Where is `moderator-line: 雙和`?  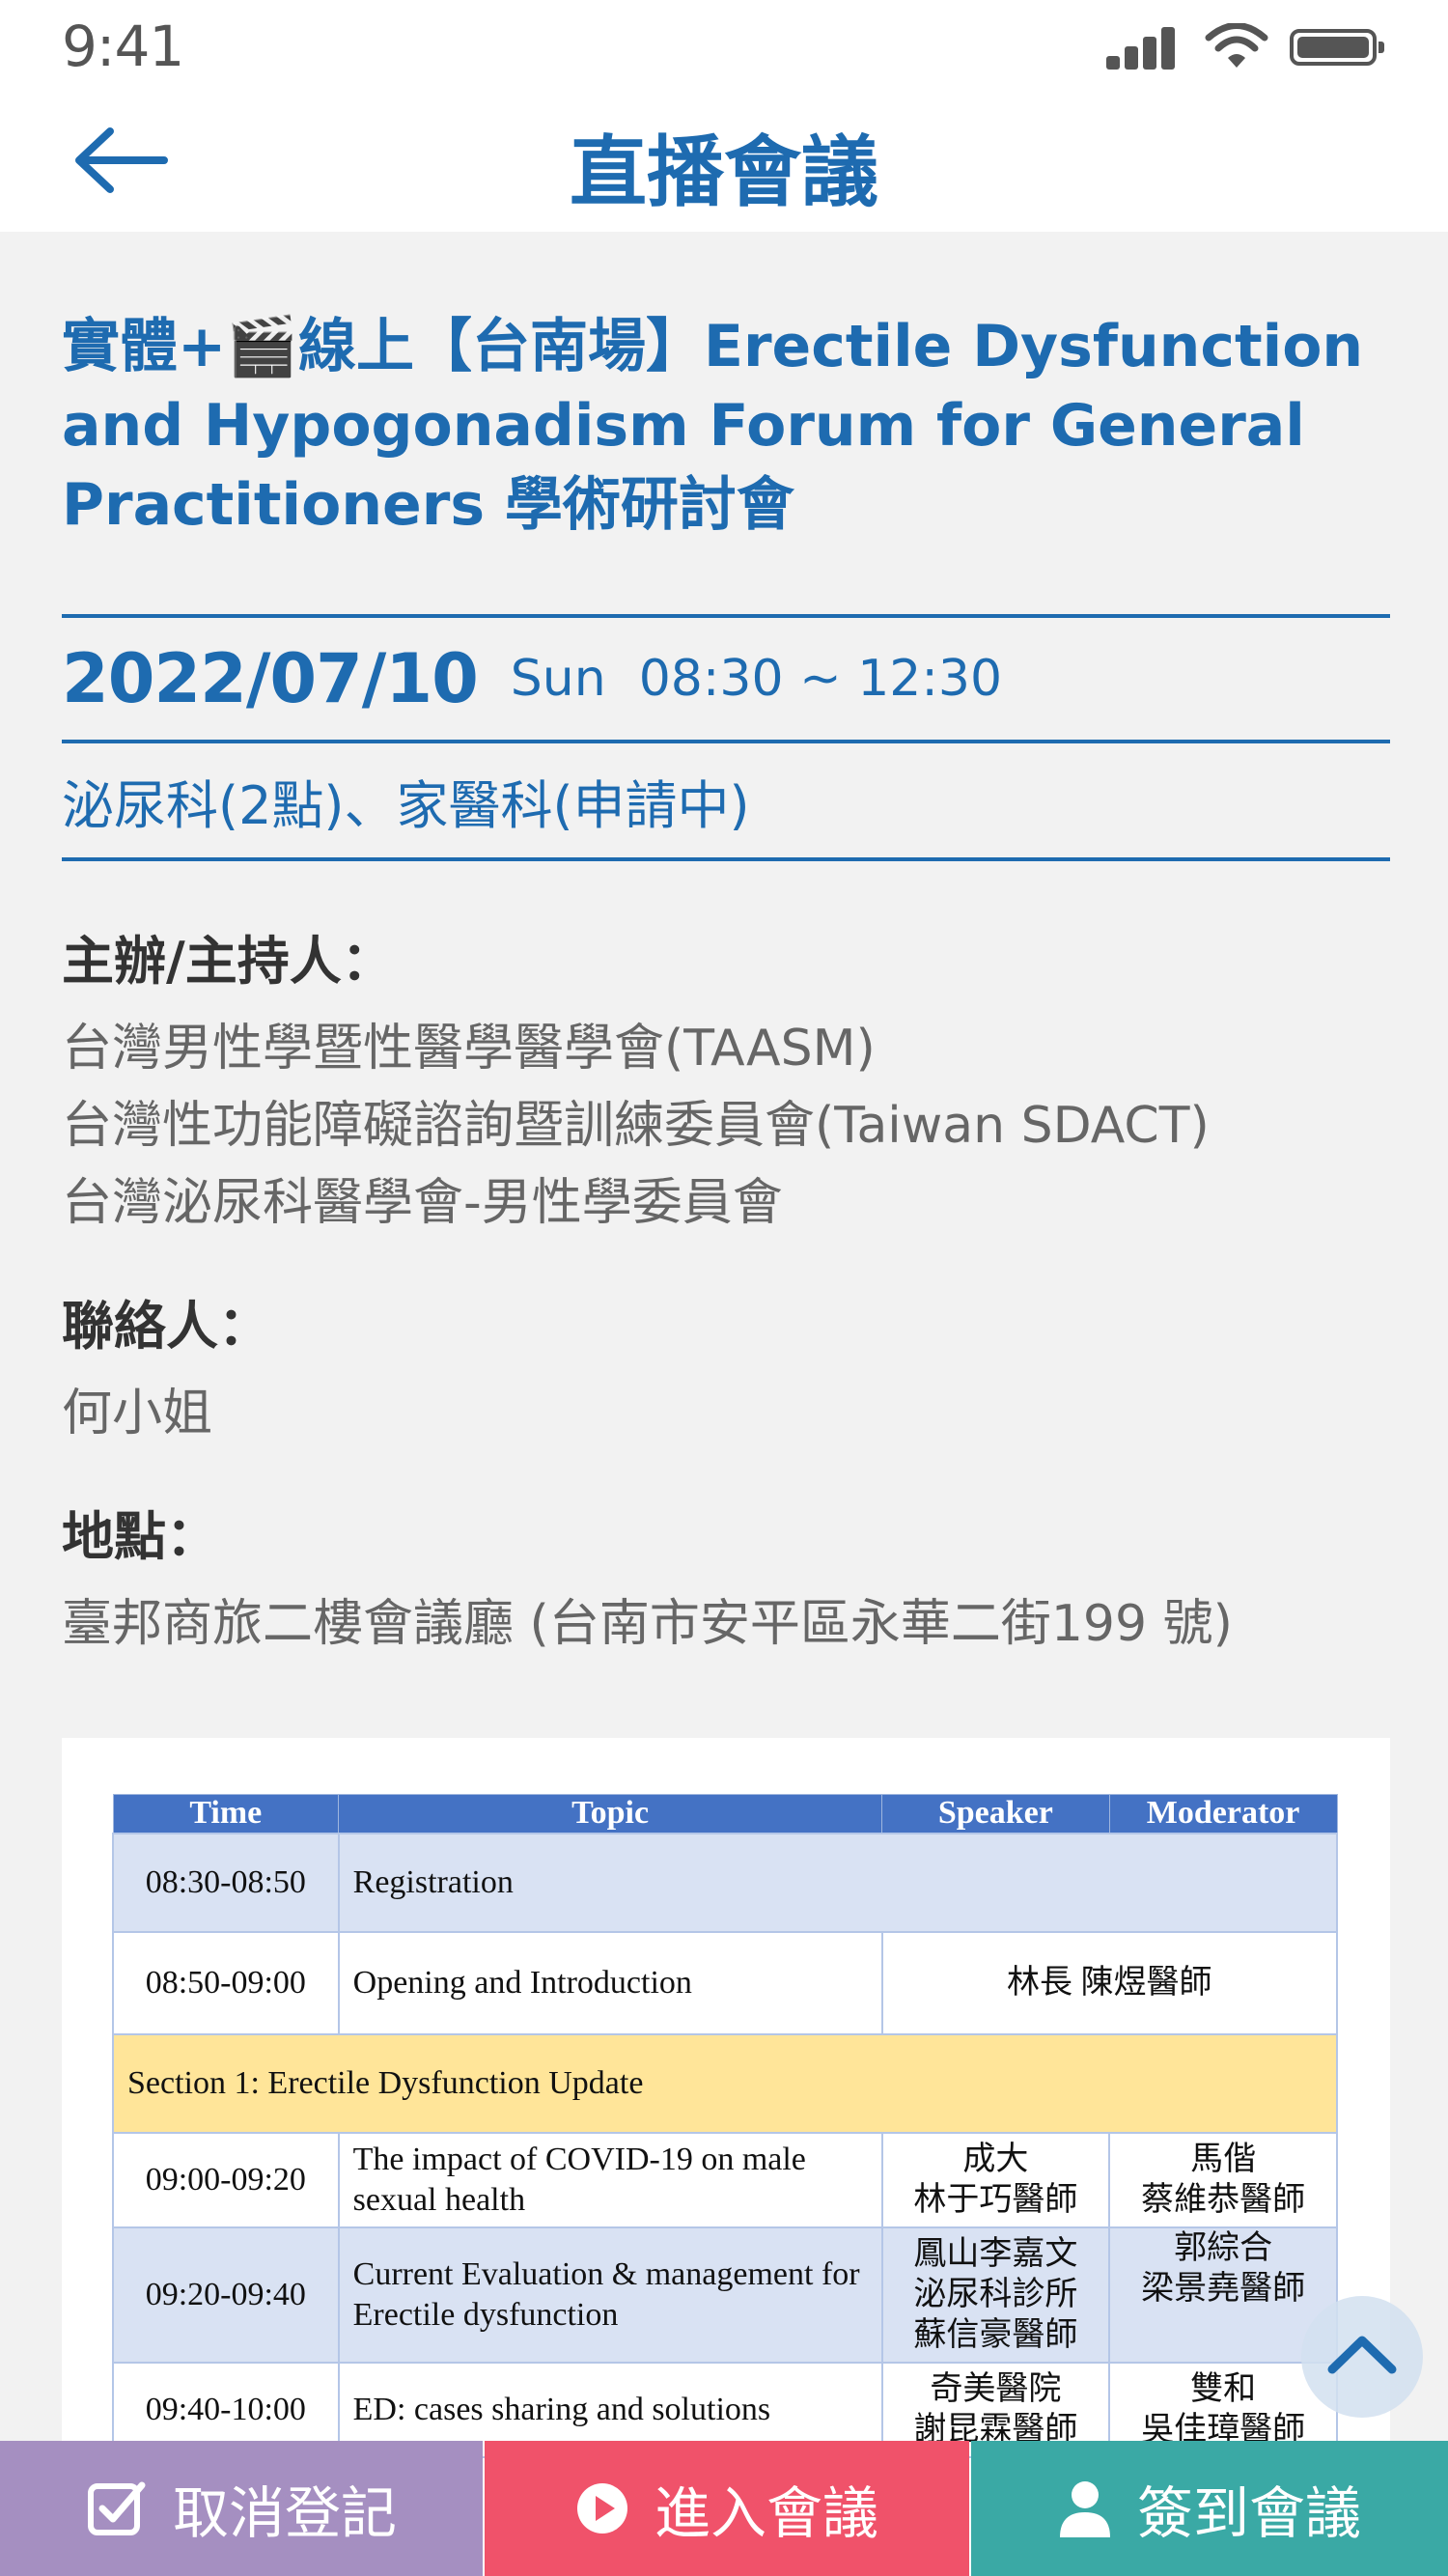
moderator-line: 雙和 is located at coordinates (1224, 2389).